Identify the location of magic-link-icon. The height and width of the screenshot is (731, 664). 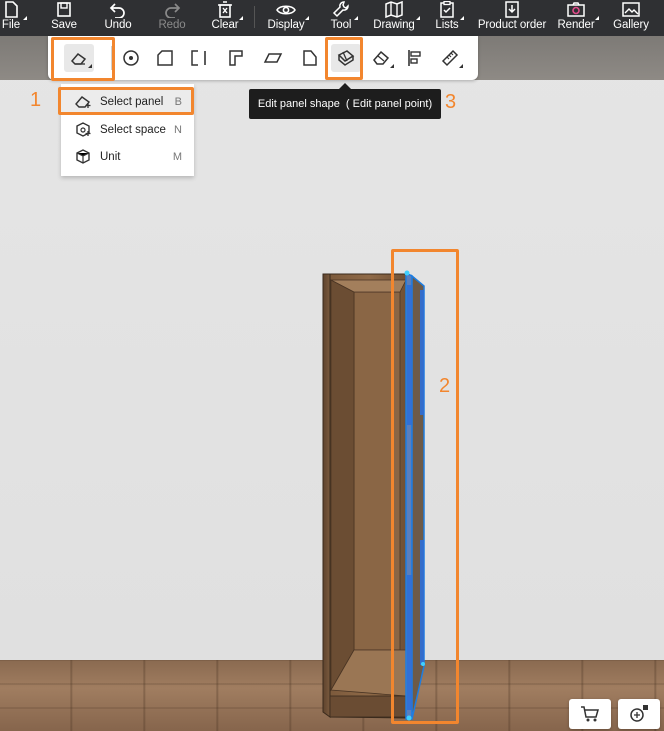
(639, 713).